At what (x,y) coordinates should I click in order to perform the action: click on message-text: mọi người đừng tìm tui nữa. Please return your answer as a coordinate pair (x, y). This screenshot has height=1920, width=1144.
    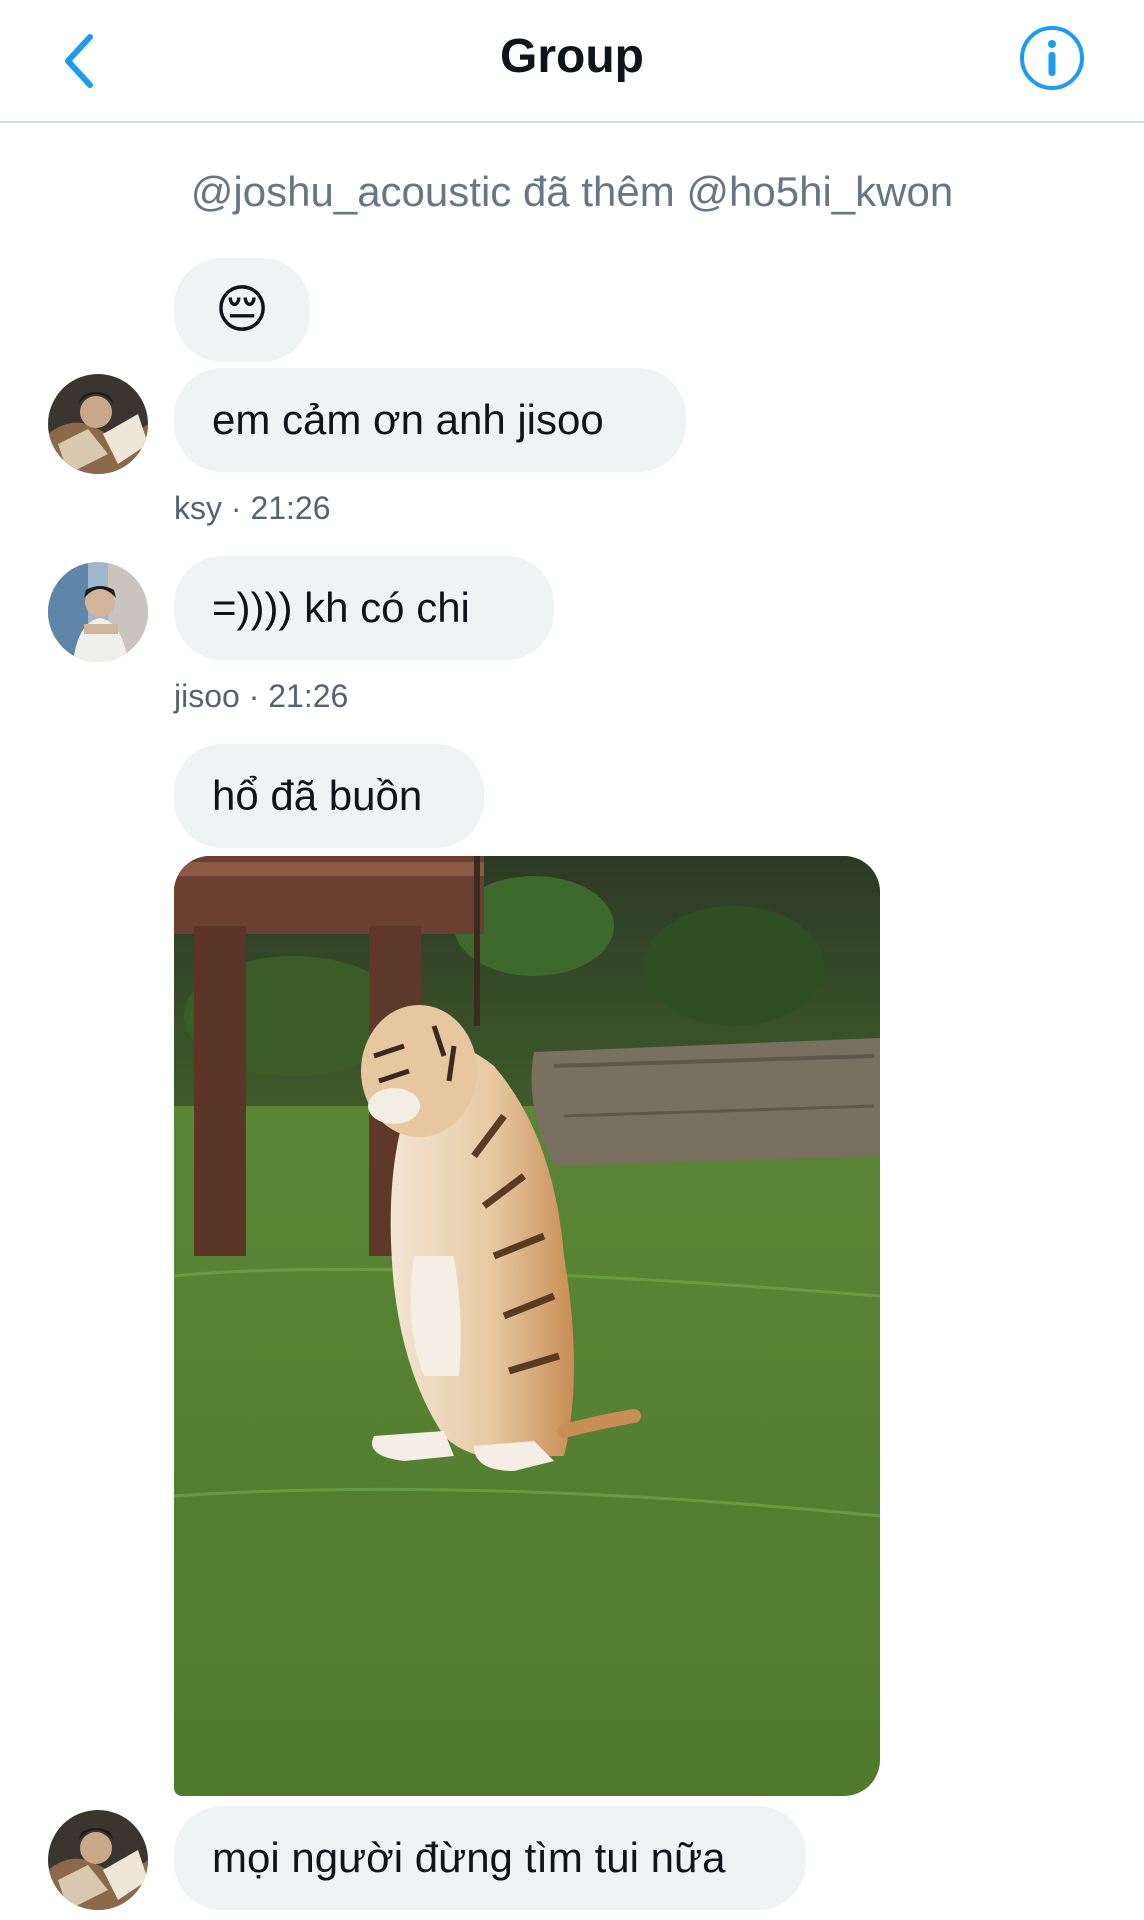
    Looking at the image, I should click on (469, 1857).